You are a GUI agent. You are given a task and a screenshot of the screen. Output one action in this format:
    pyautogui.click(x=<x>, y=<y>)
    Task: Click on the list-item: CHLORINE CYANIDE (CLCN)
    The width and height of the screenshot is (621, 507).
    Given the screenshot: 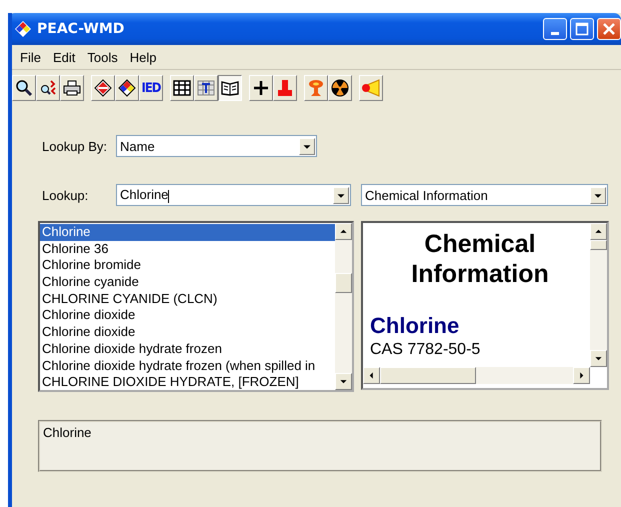 What is the action you would take?
    pyautogui.click(x=187, y=299)
    